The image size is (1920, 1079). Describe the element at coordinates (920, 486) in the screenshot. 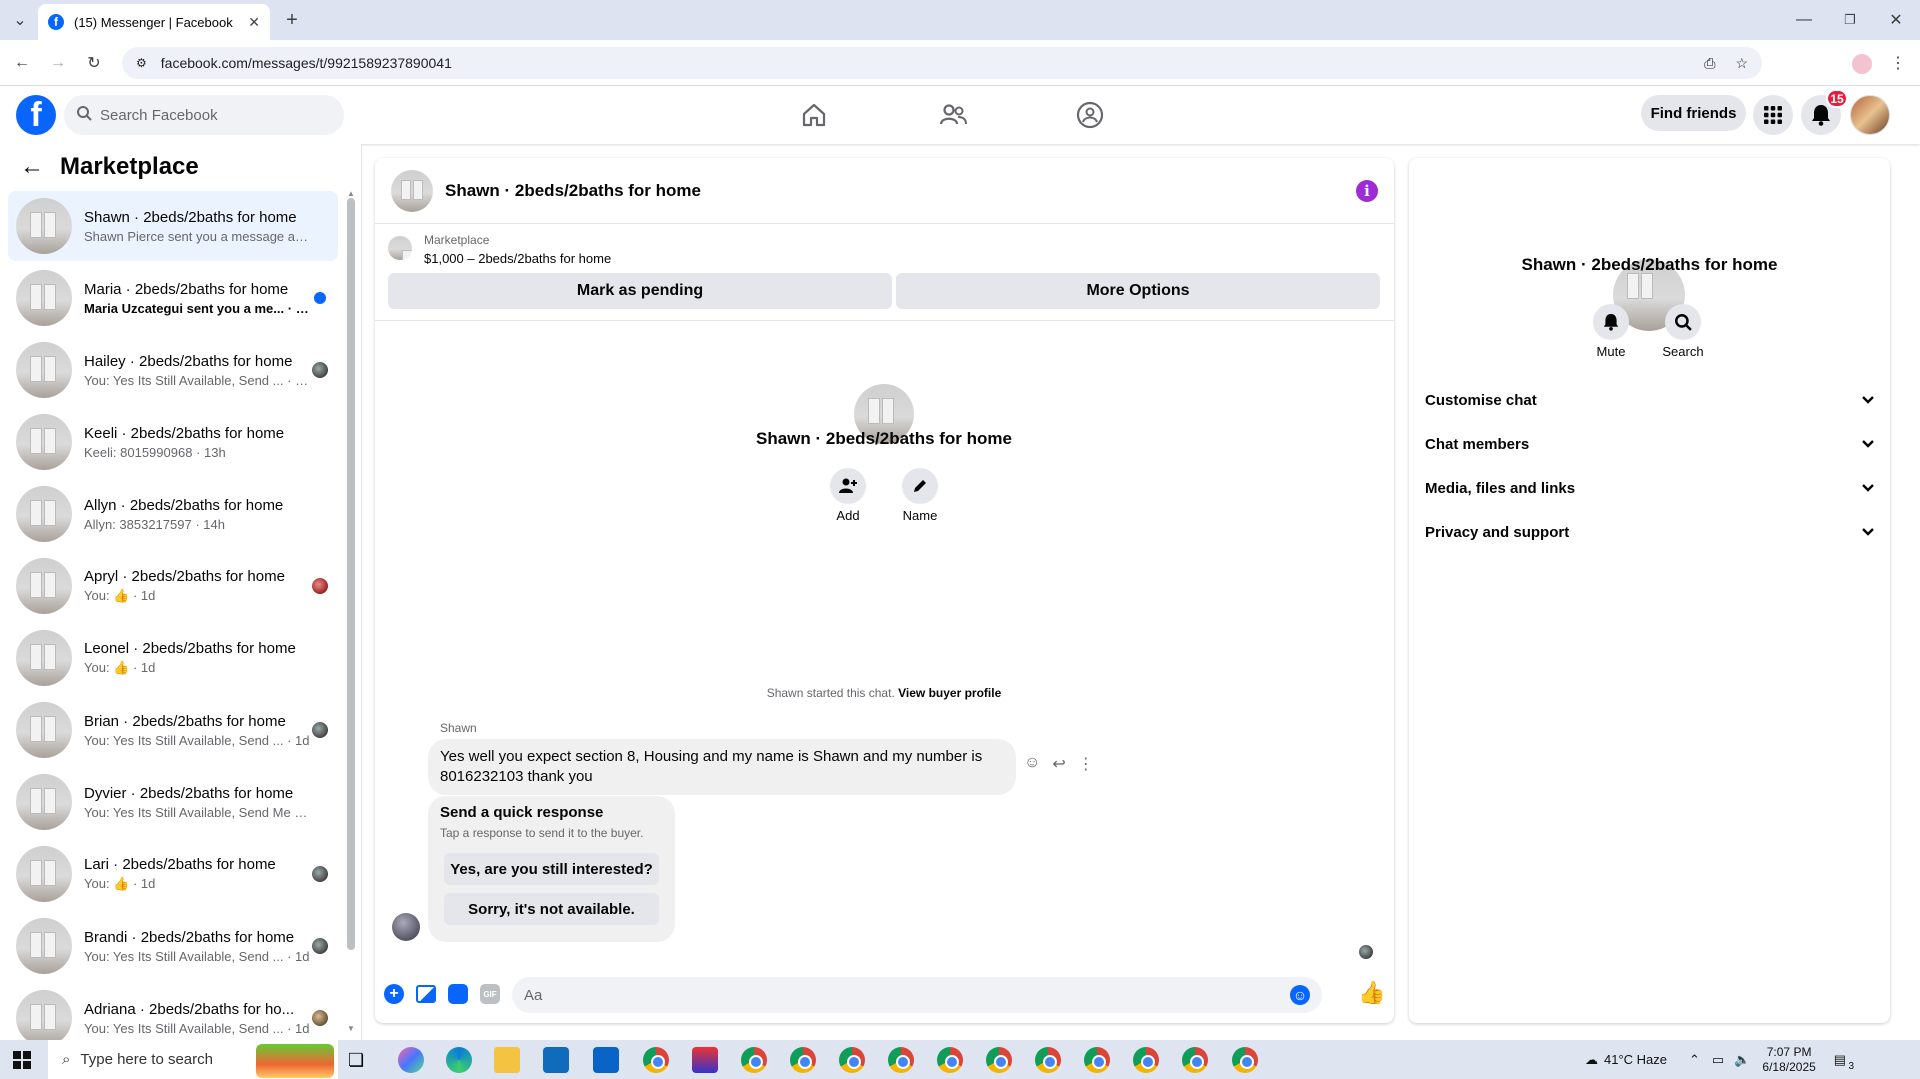

I see `edit-name-button` at that location.